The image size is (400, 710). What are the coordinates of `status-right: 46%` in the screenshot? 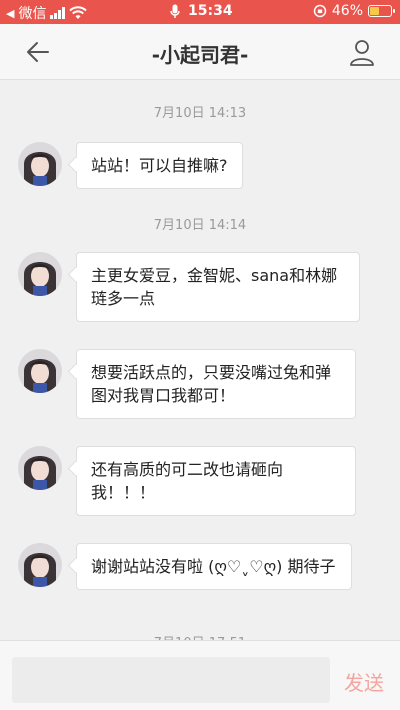 It's located at (354, 11).